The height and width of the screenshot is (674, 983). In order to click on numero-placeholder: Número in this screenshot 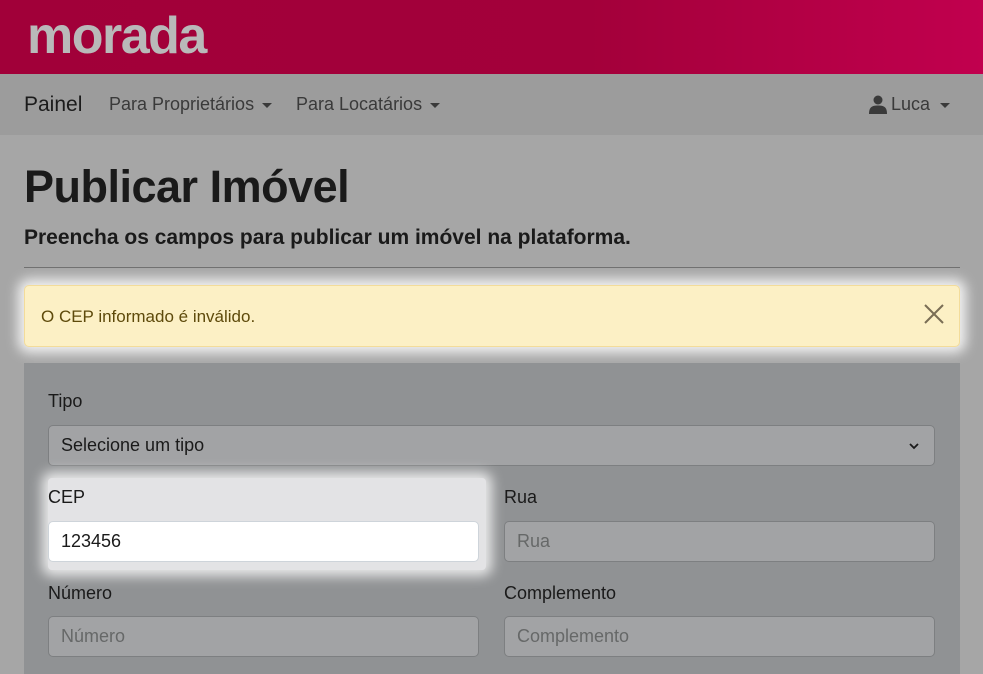, I will do `click(93, 636)`.